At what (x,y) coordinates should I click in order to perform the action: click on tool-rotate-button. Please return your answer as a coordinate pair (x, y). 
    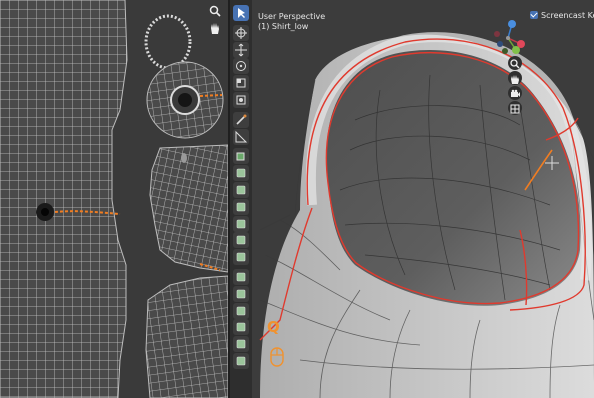
    Looking at the image, I should click on (241, 66).